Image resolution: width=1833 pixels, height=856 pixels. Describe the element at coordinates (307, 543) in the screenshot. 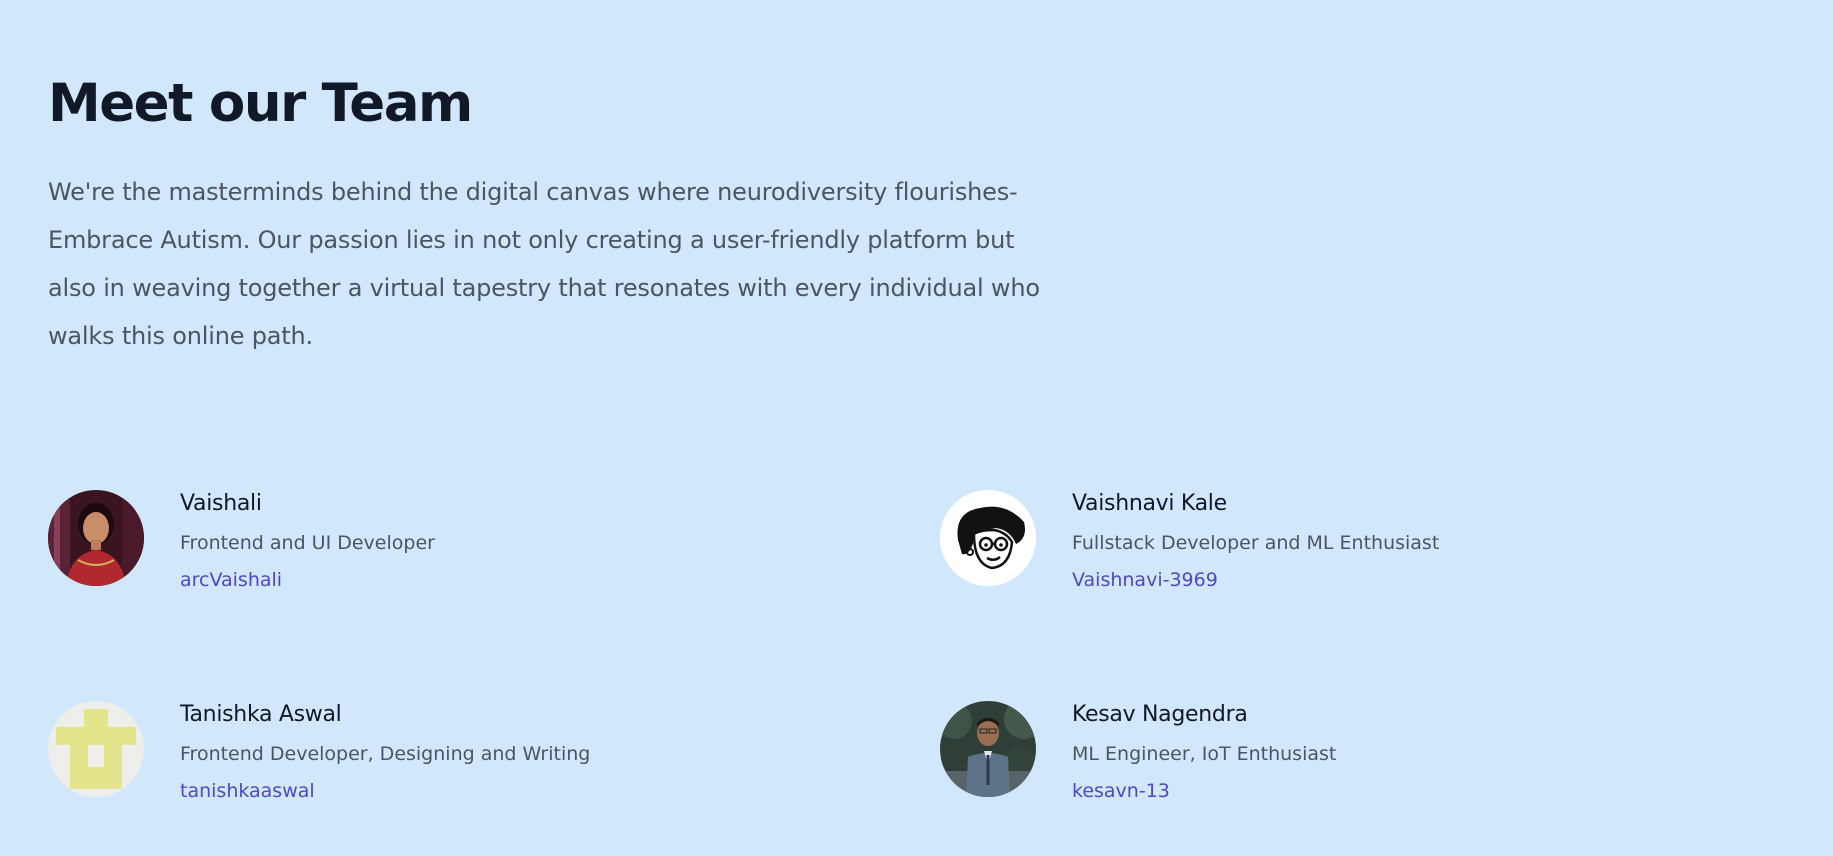

I see `member-role: Frontend and UI Developer` at that location.